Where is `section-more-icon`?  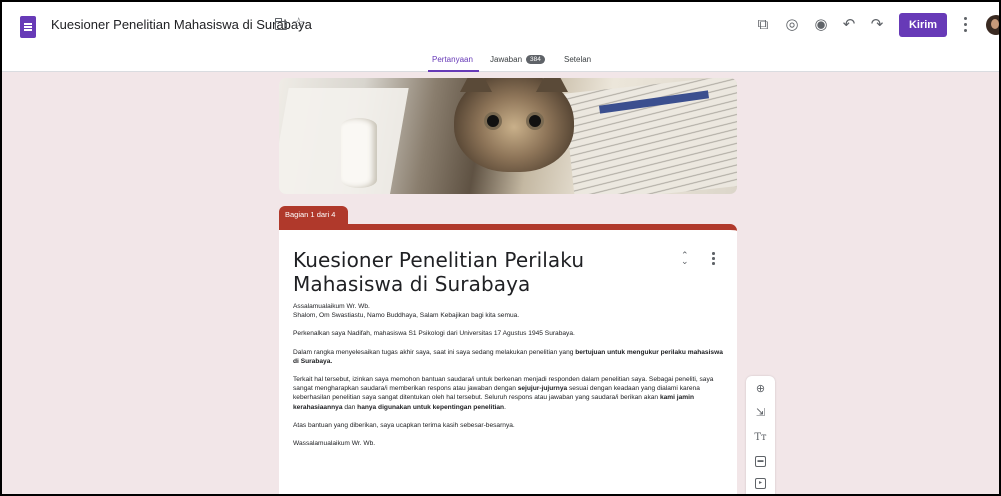
section-more-icon is located at coordinates (713, 259).